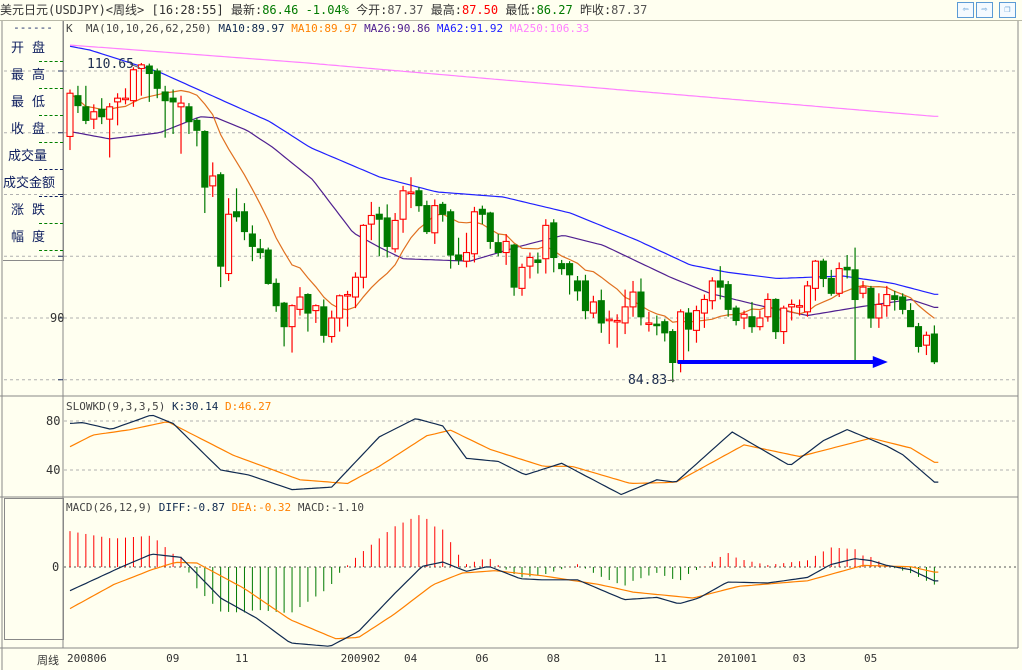 The image size is (1022, 670). I want to click on kd-name: SLOWKD(9,3,3,5), so click(116, 406).